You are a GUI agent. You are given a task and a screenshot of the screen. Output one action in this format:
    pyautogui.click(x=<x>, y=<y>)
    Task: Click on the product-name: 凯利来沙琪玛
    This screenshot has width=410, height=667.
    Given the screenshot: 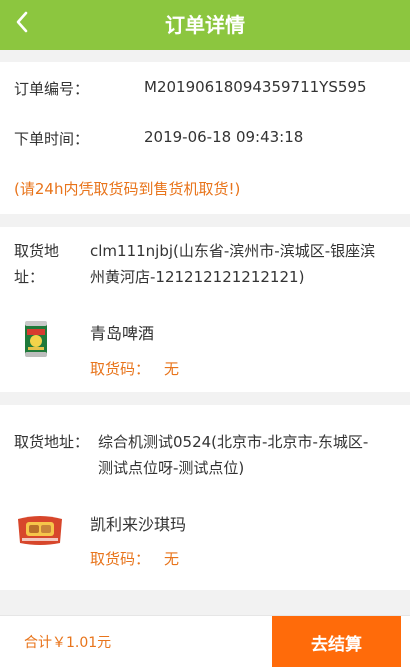 What is the action you would take?
    pyautogui.click(x=138, y=524)
    